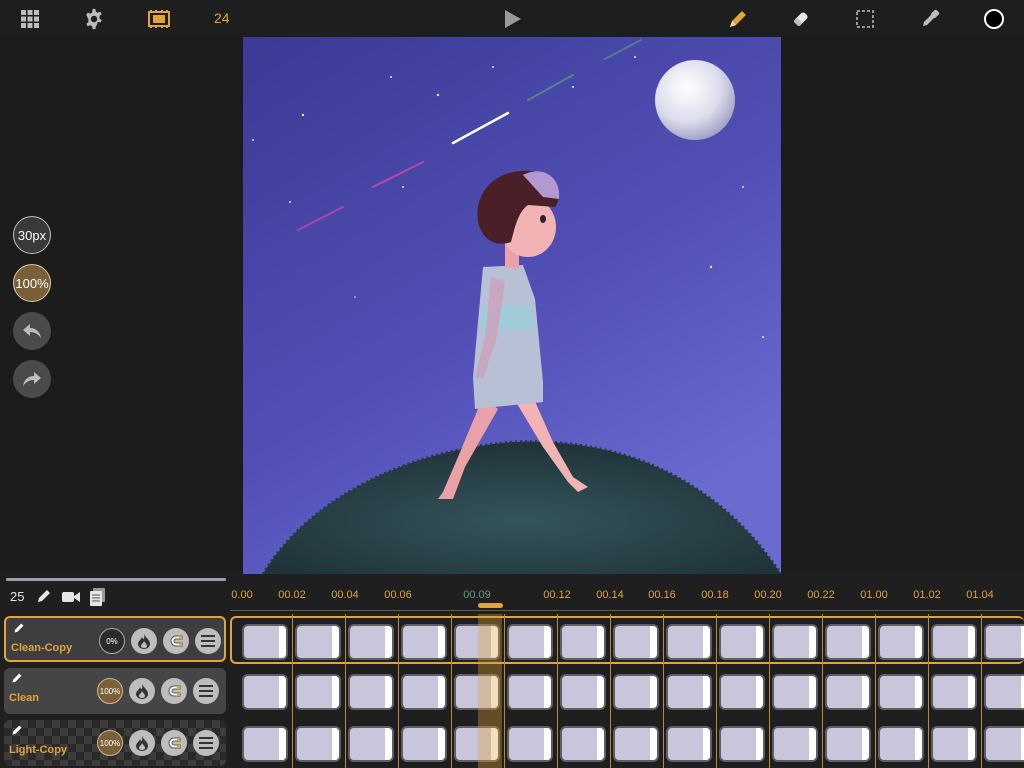  I want to click on track-clean, so click(627, 692).